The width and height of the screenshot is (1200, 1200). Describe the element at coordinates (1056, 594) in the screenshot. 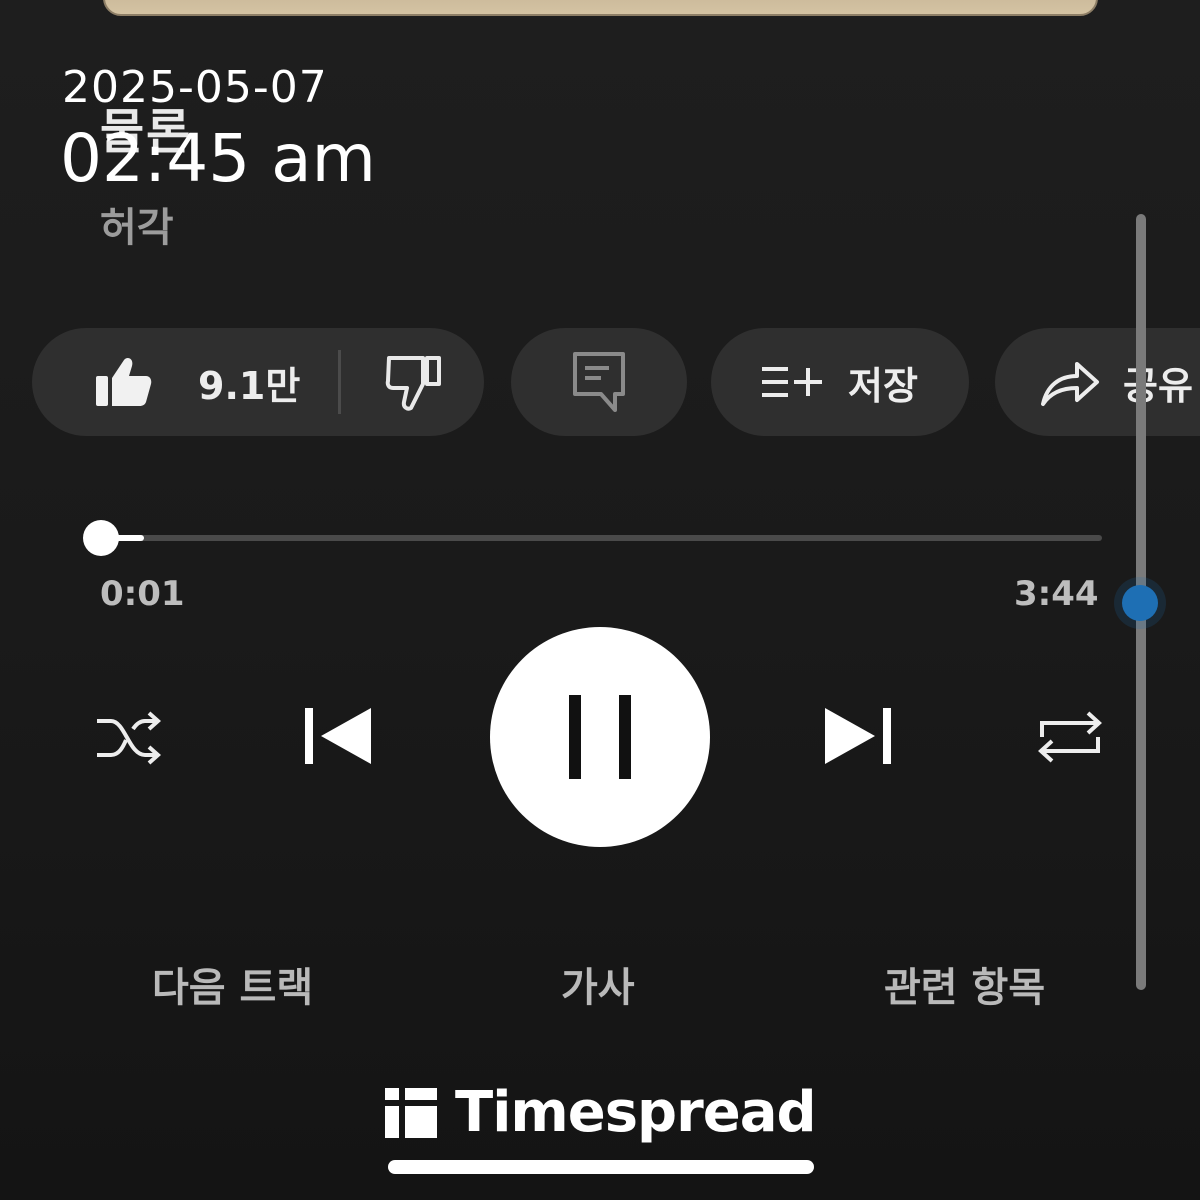

I see `total-duration: 3:44` at that location.